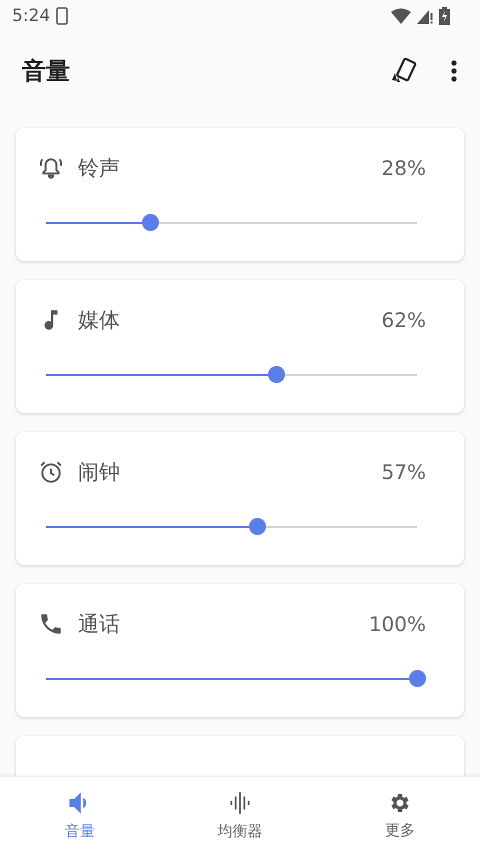 This screenshot has width=480, height=853. What do you see at coordinates (240, 815) in the screenshot?
I see `nav-tab: 均衡器` at bounding box center [240, 815].